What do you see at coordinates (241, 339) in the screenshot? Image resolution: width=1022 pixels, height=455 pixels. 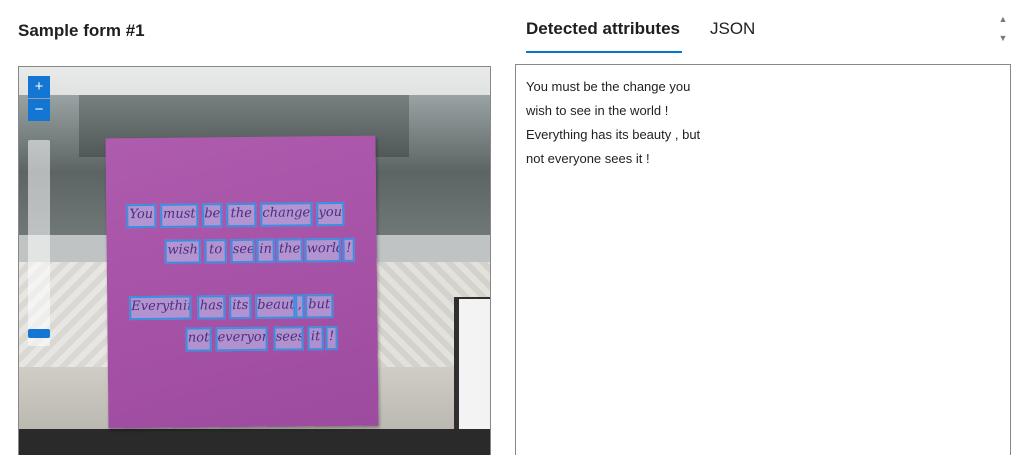 I see `word-box: everyone` at bounding box center [241, 339].